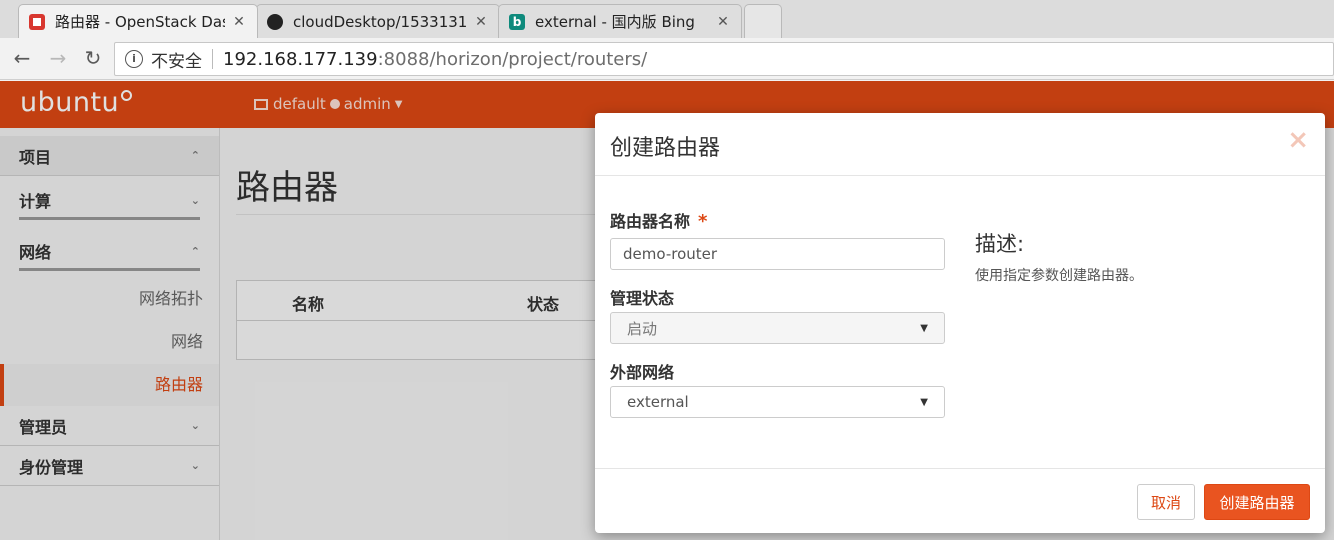 The width and height of the screenshot is (1334, 540). Describe the element at coordinates (93, 58) in the screenshot. I see `reload-icon: ↻` at that location.